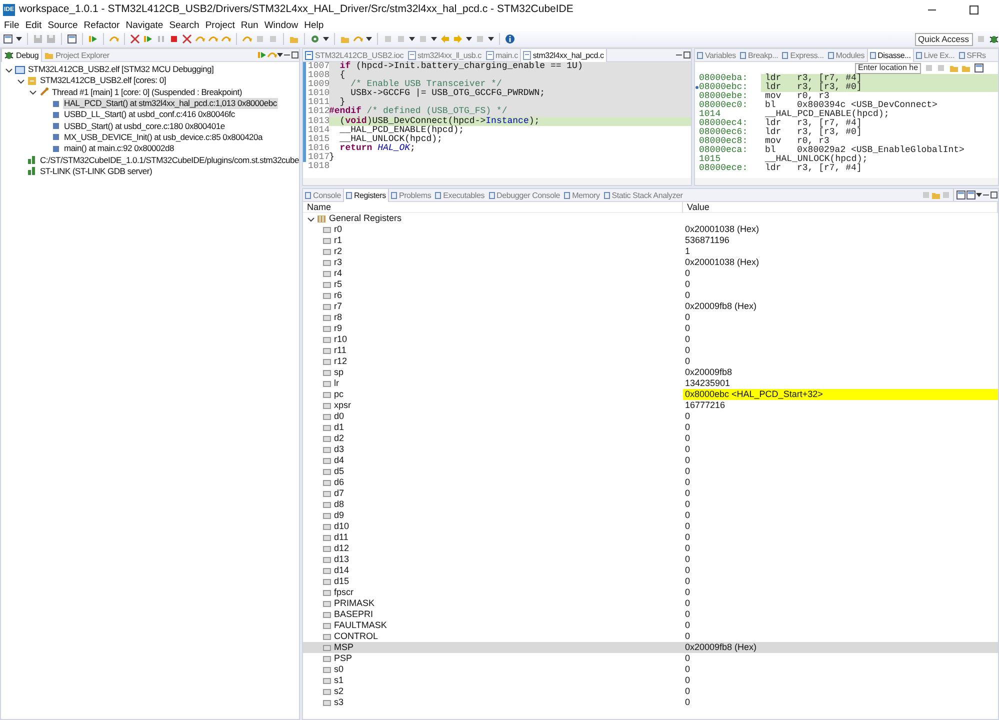 The height and width of the screenshot is (720, 999). I want to click on register-row: r7 0x20009fb8 (Hex), so click(650, 306).